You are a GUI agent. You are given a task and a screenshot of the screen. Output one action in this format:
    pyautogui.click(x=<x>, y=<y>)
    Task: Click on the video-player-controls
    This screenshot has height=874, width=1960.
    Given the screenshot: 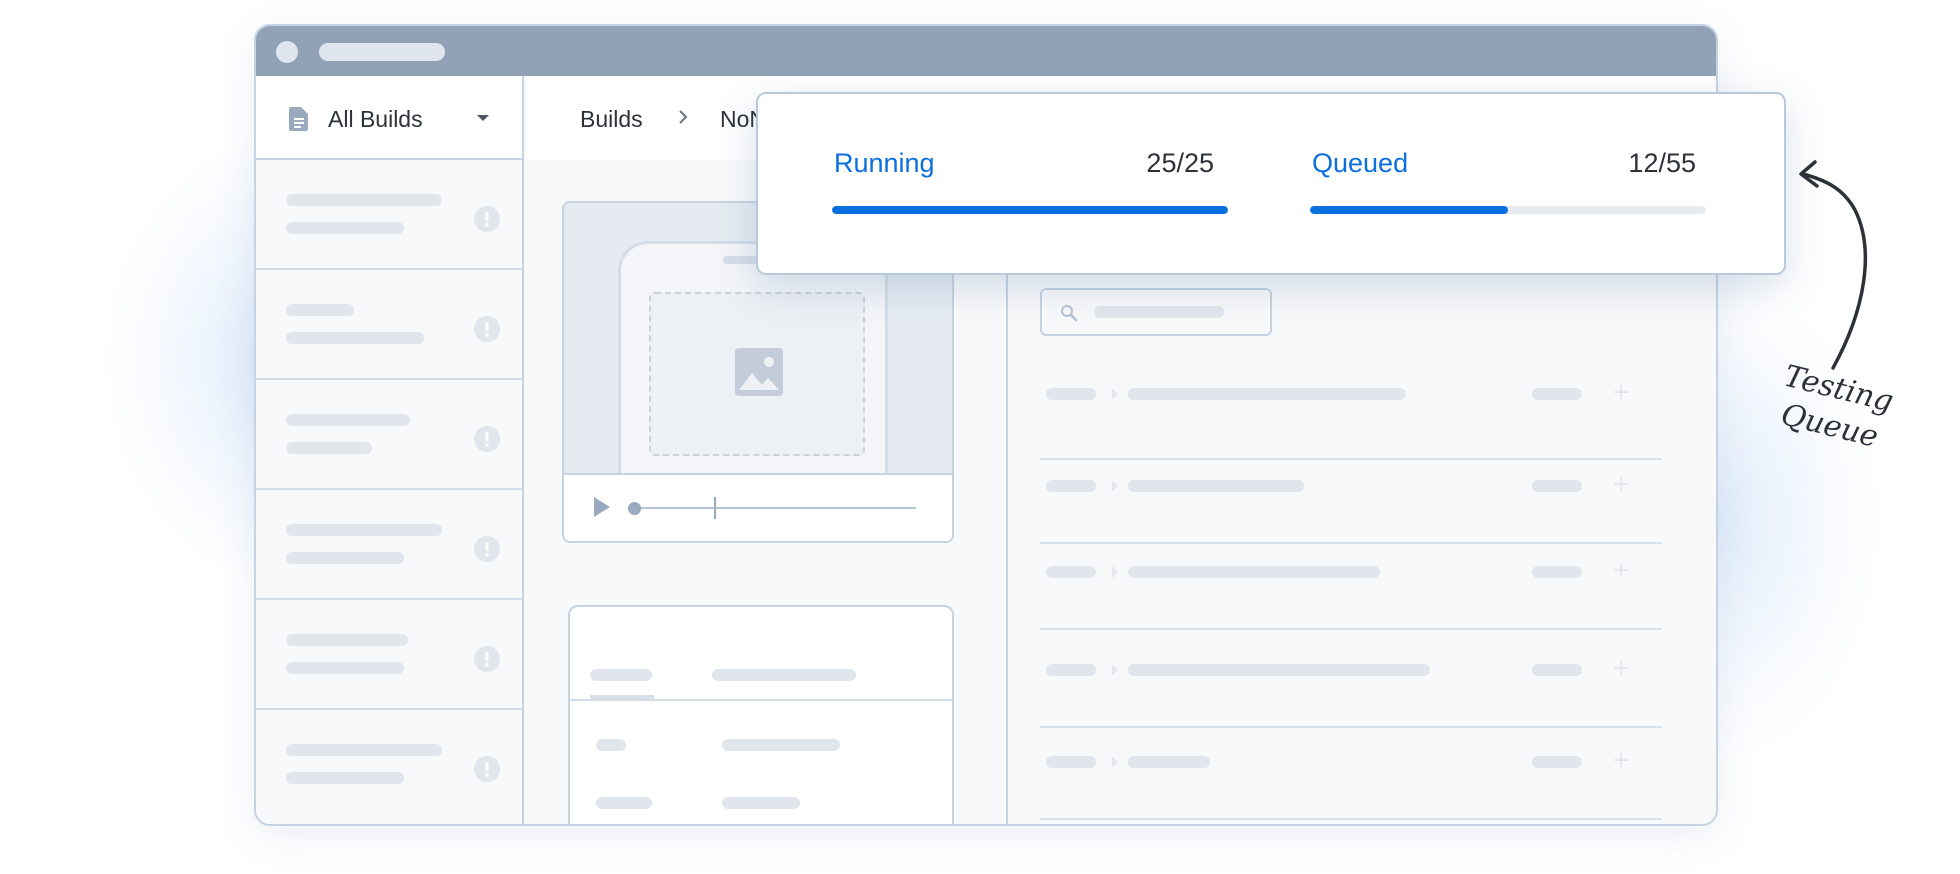 What is the action you would take?
    pyautogui.click(x=758, y=507)
    